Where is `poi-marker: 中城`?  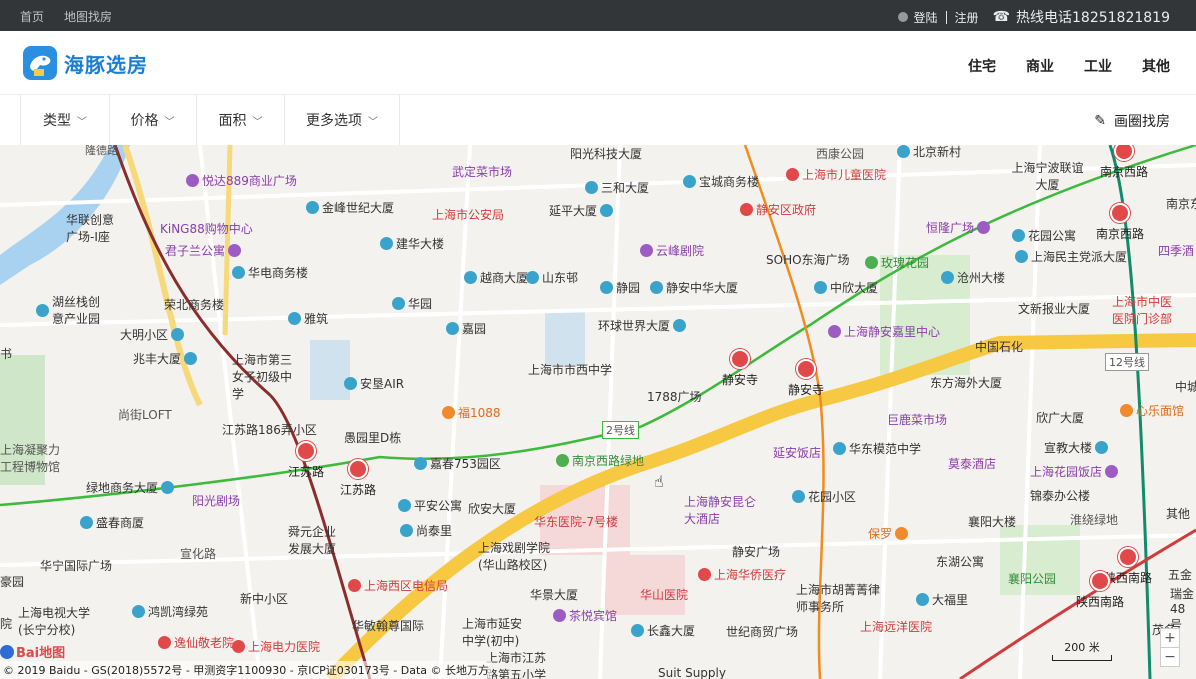 poi-marker: 中城 is located at coordinates (1185, 386).